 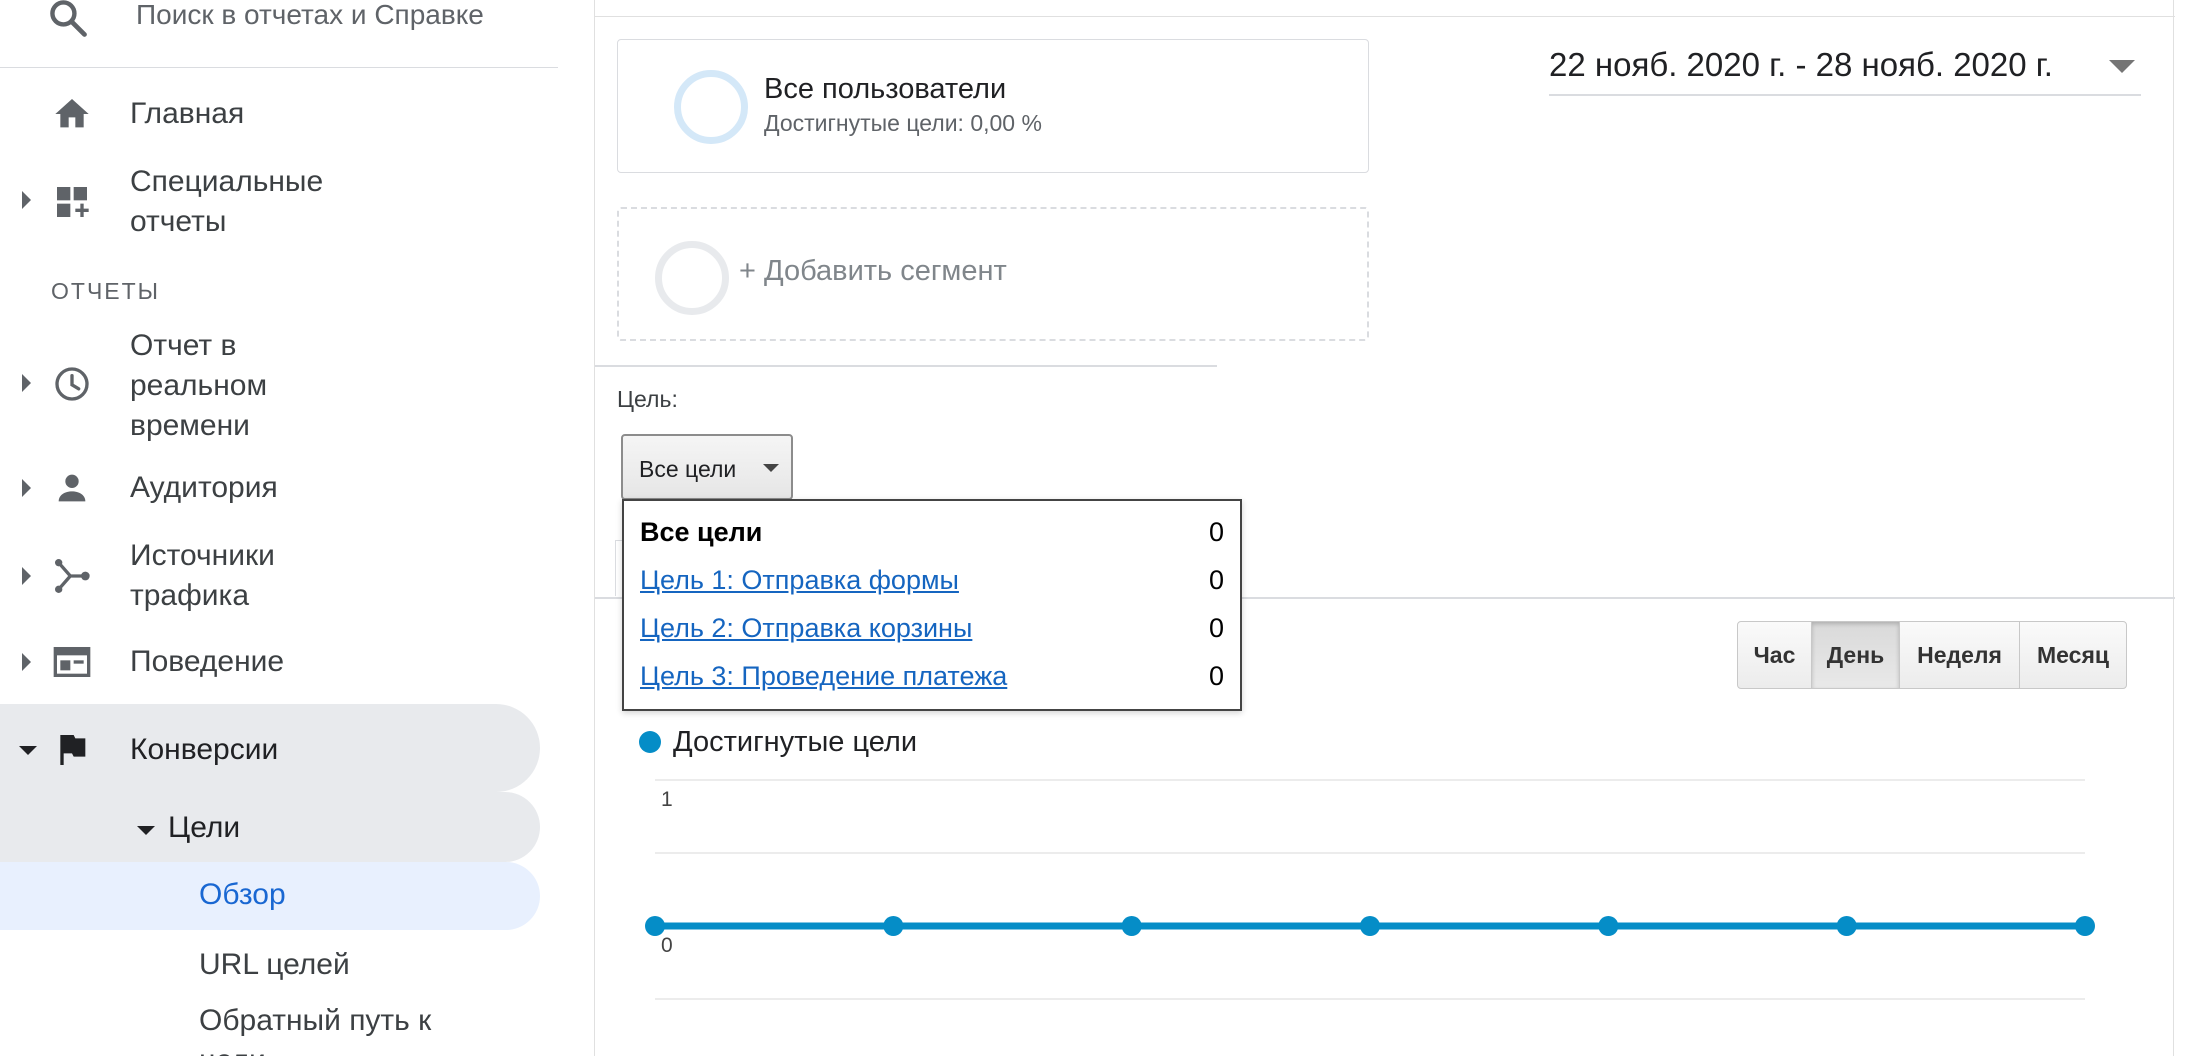 What do you see at coordinates (202, 555) in the screenshot?
I see `sidebar-item-label: Источники` at bounding box center [202, 555].